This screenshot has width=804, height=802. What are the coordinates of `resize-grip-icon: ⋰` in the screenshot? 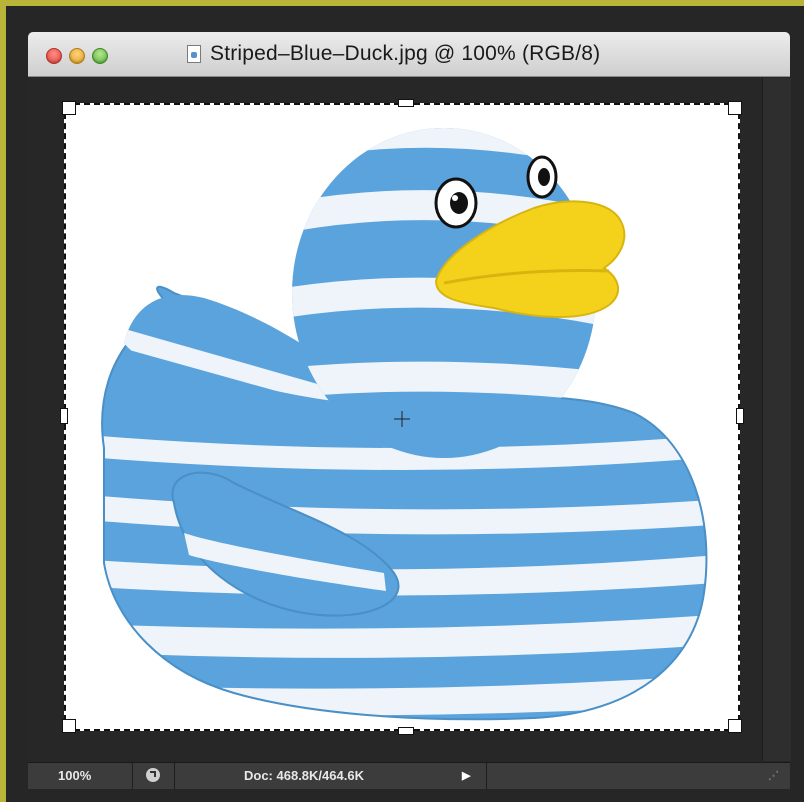 It's located at (775, 776).